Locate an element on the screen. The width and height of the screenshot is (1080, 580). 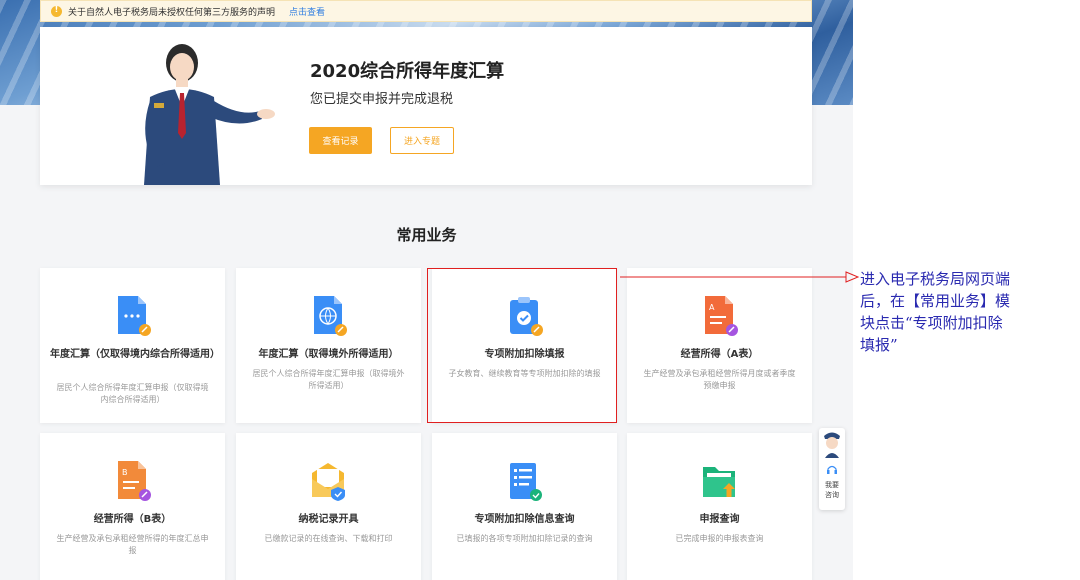
annotation-line: 填报” is located at coordinates (879, 345).